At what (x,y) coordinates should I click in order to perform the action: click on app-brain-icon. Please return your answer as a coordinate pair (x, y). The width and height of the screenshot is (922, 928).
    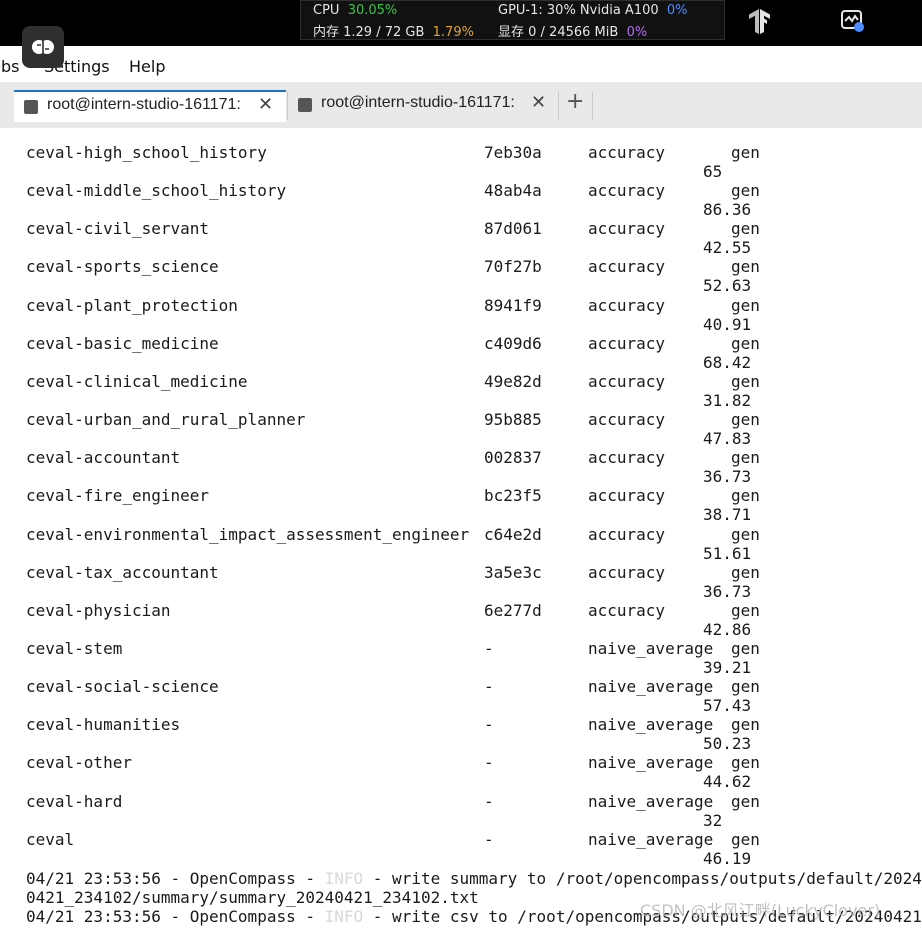
    Looking at the image, I should click on (43, 47).